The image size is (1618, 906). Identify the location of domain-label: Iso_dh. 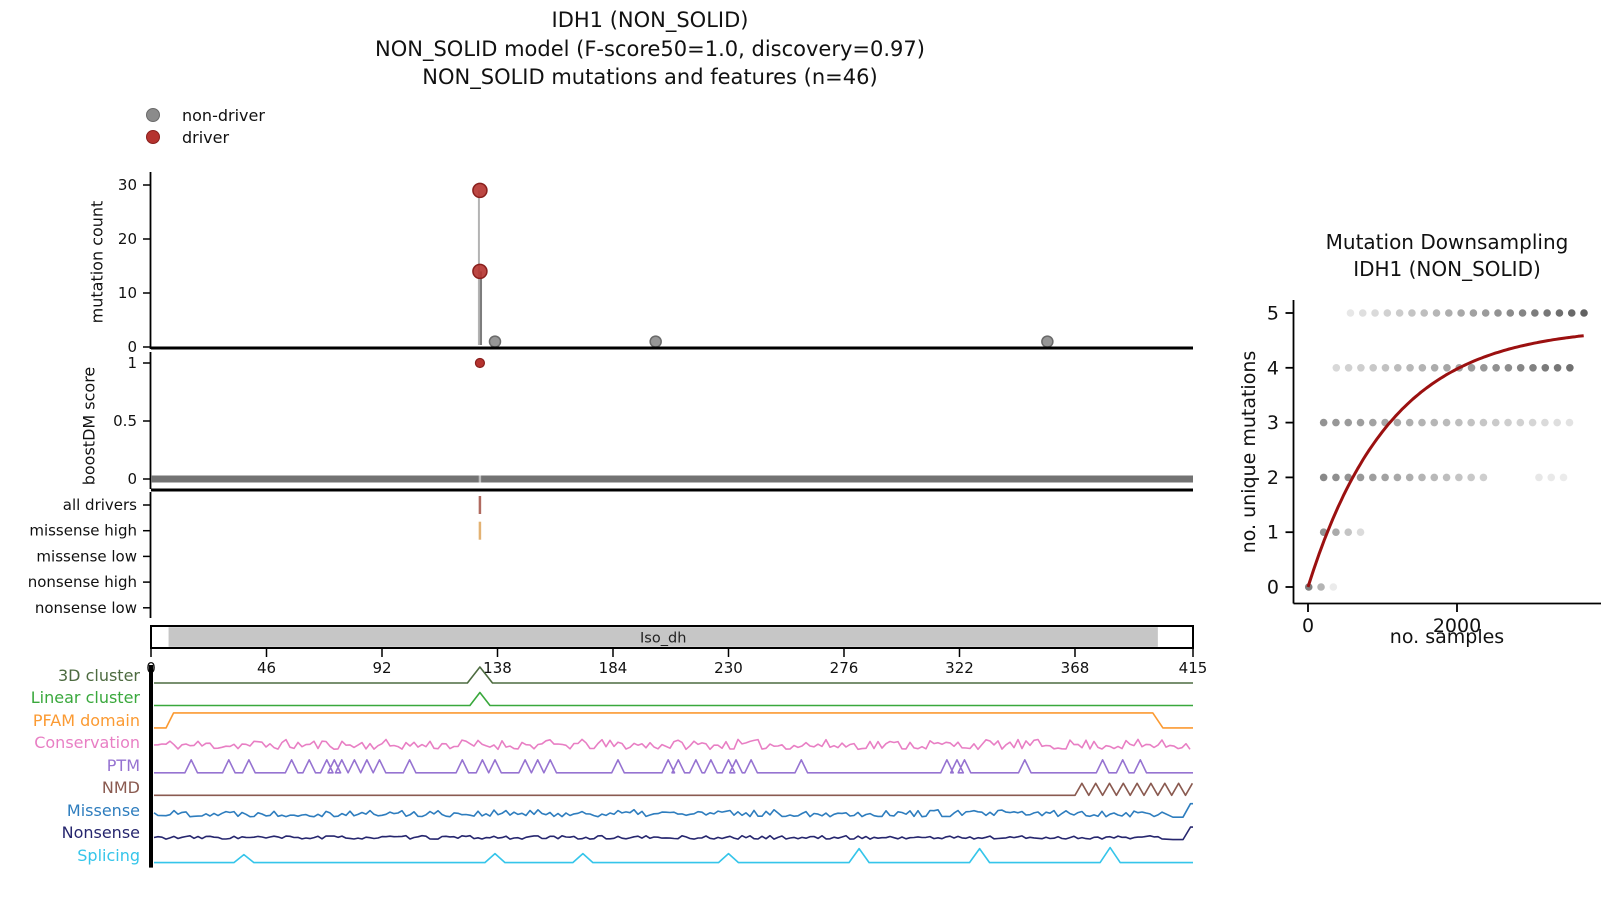
(663, 639).